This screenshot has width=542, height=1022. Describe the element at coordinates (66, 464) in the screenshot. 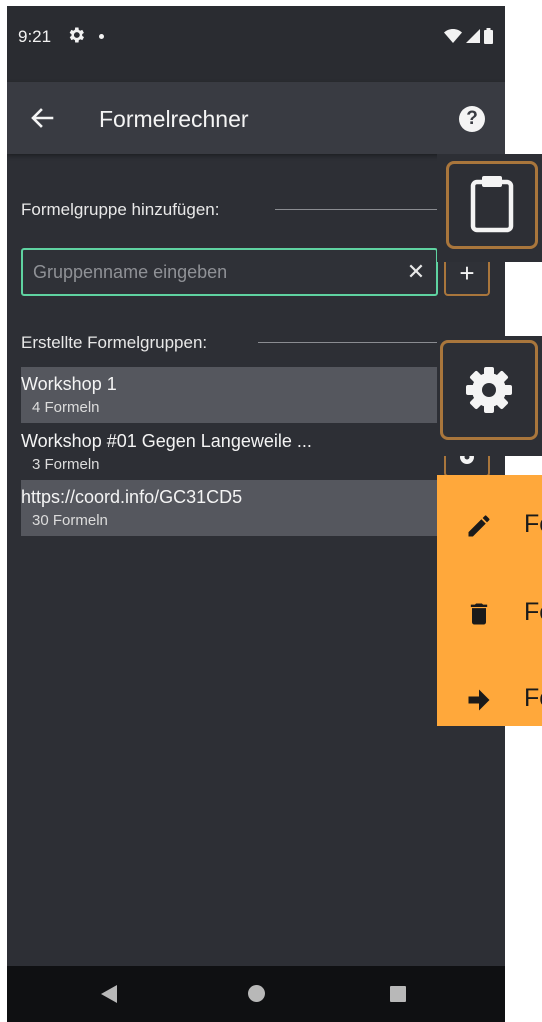

I see `group-count: 3 Formeln` at that location.